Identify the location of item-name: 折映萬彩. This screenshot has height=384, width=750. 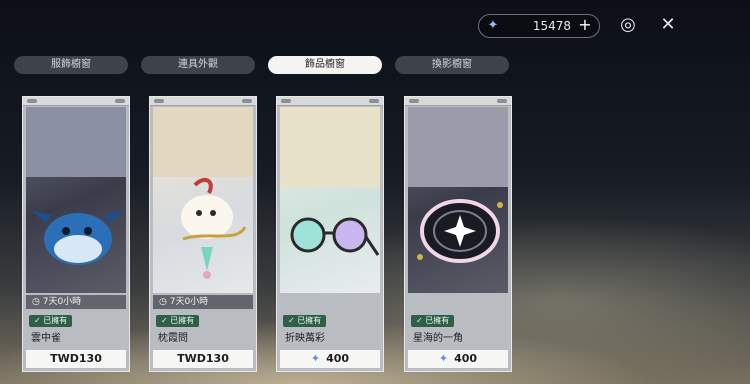
(305, 338).